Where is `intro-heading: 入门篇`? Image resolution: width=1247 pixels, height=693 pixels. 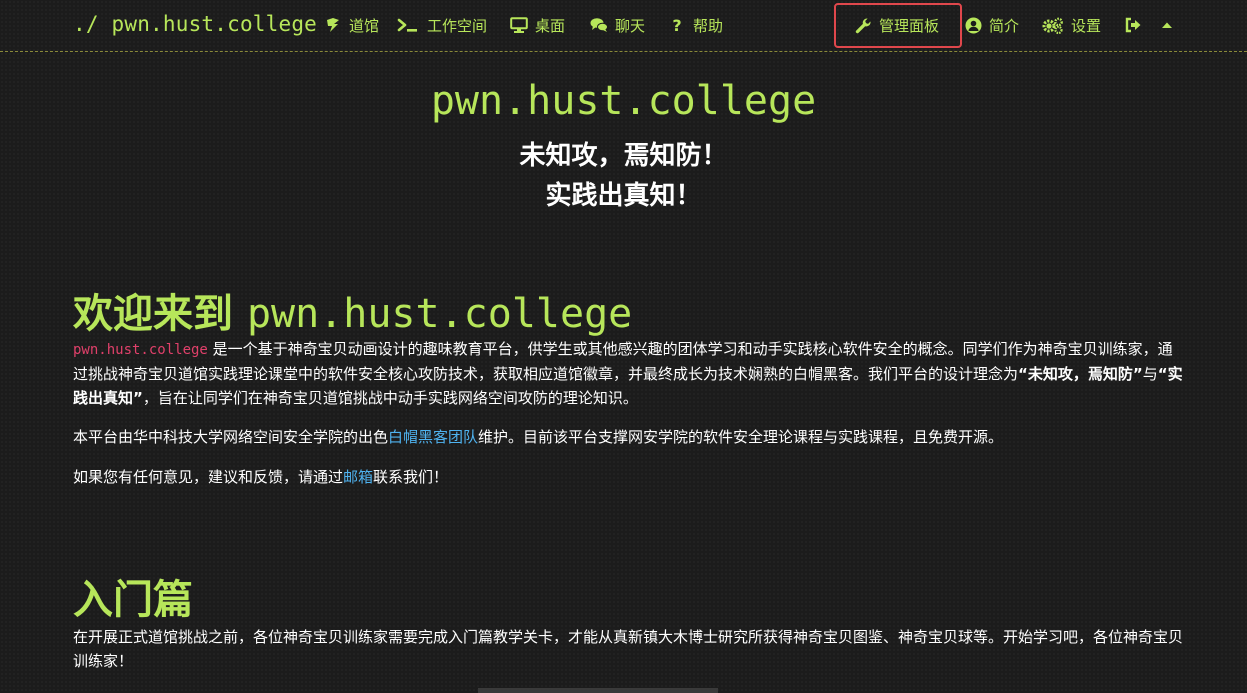
intro-heading: 入门篇 is located at coordinates (133, 600).